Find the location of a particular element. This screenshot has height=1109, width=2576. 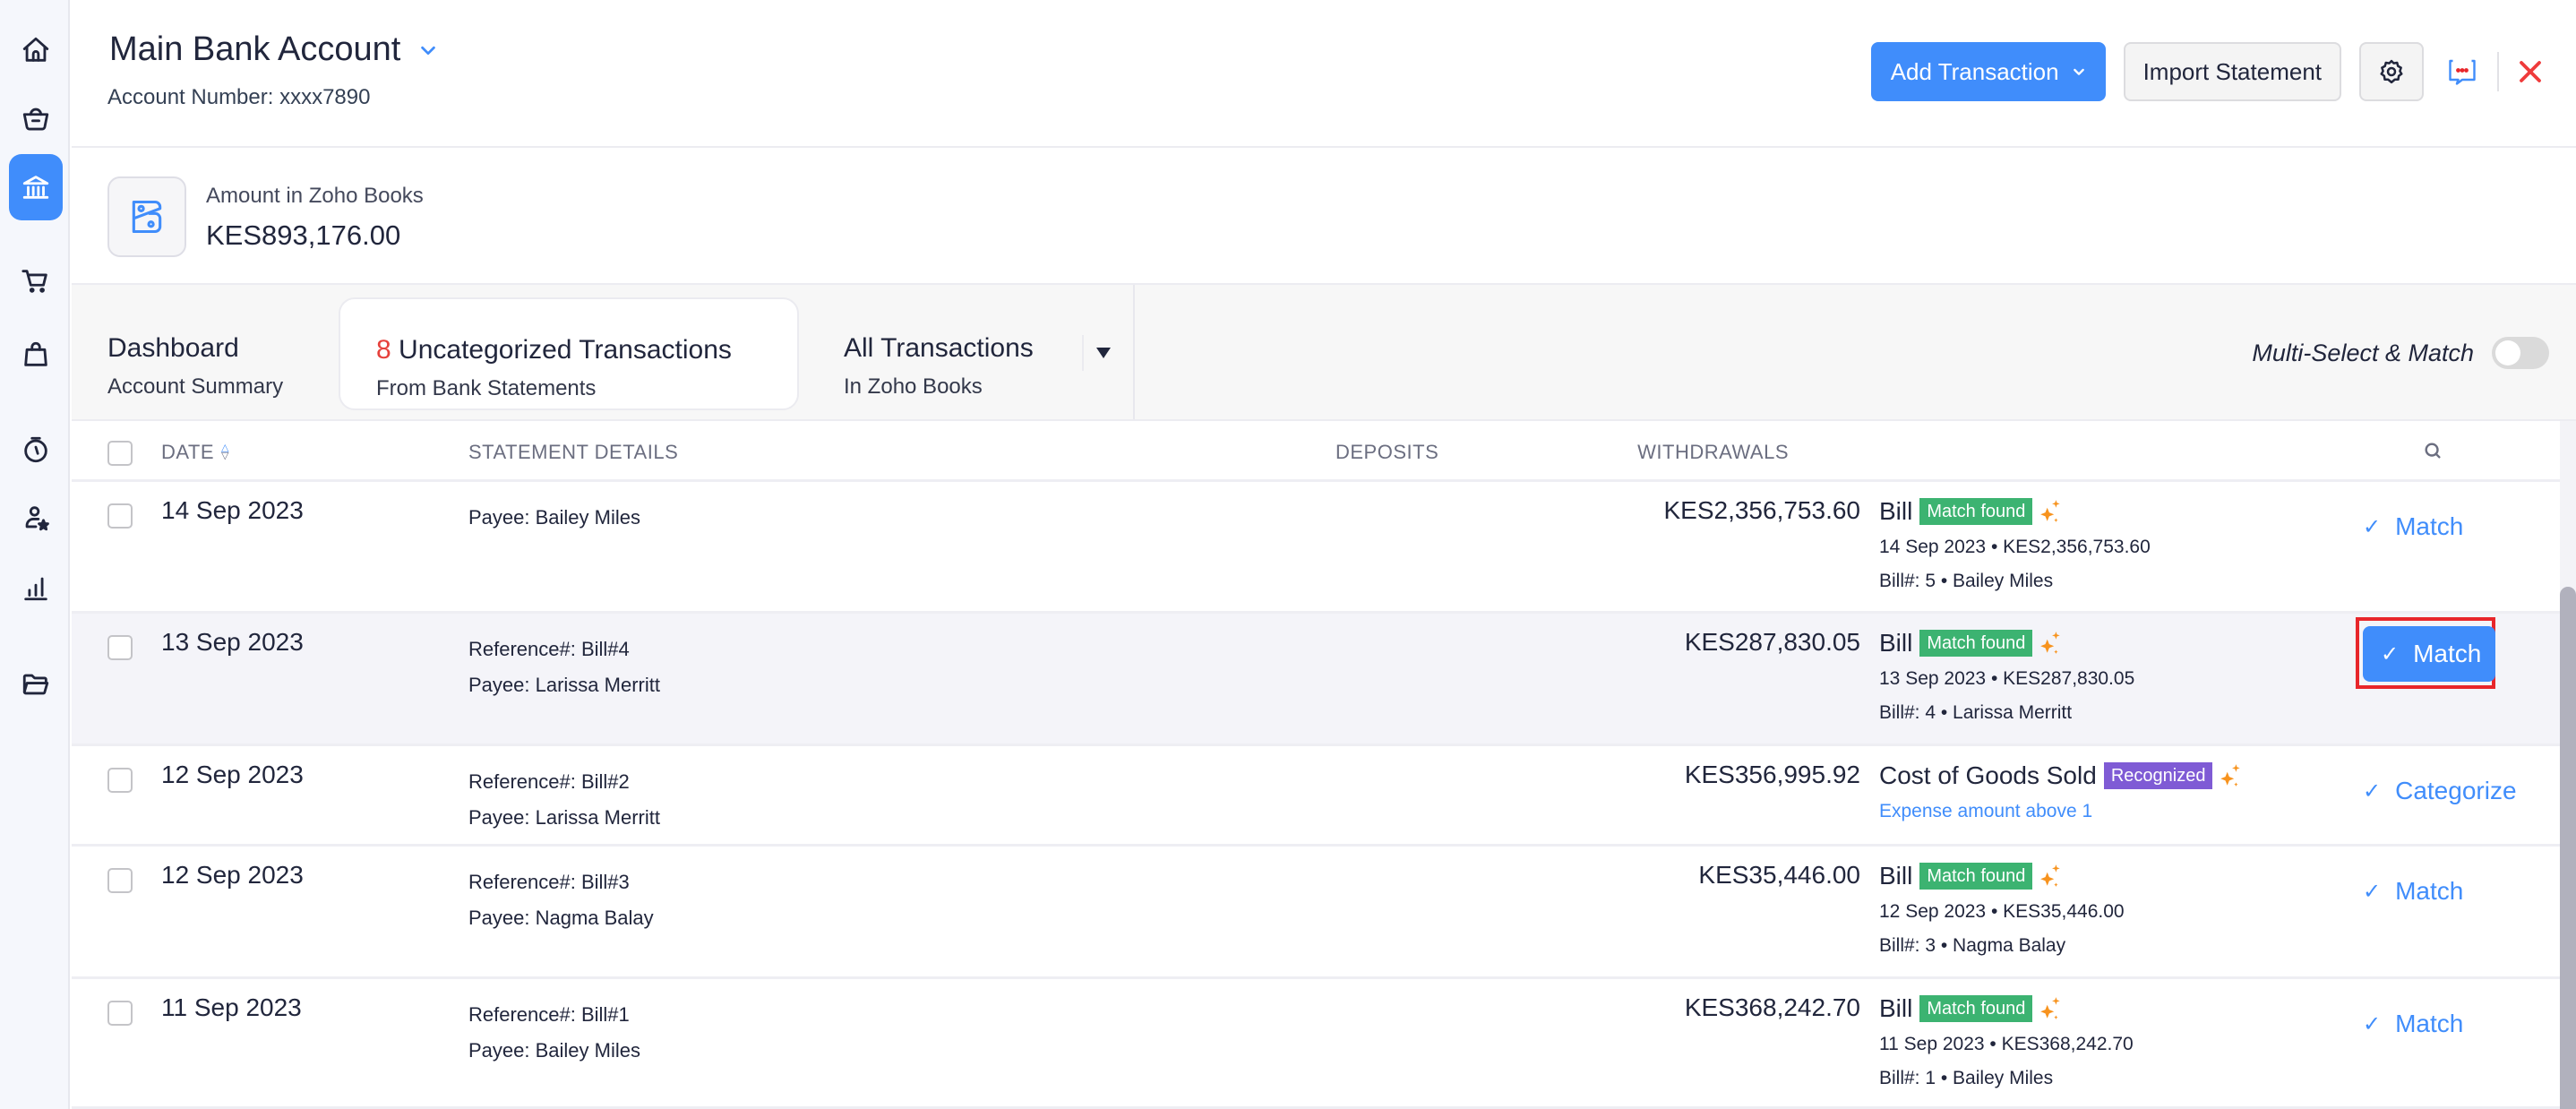

sidebar-item-items is located at coordinates (36, 118).